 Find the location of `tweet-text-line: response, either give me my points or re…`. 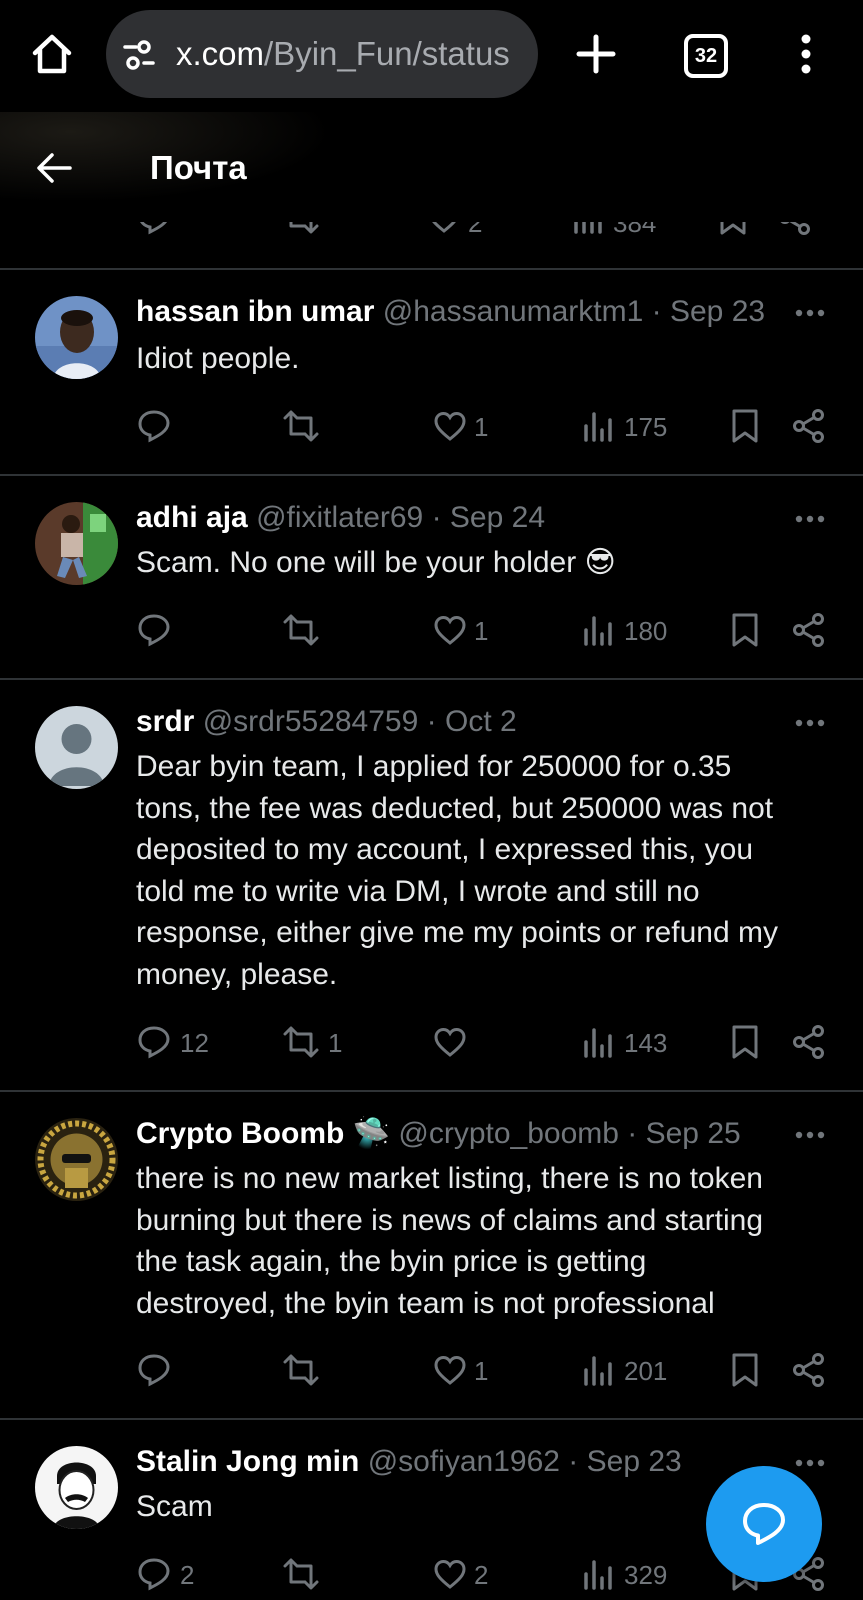

tweet-text-line: response, either give me my points or re… is located at coordinates (457, 932).